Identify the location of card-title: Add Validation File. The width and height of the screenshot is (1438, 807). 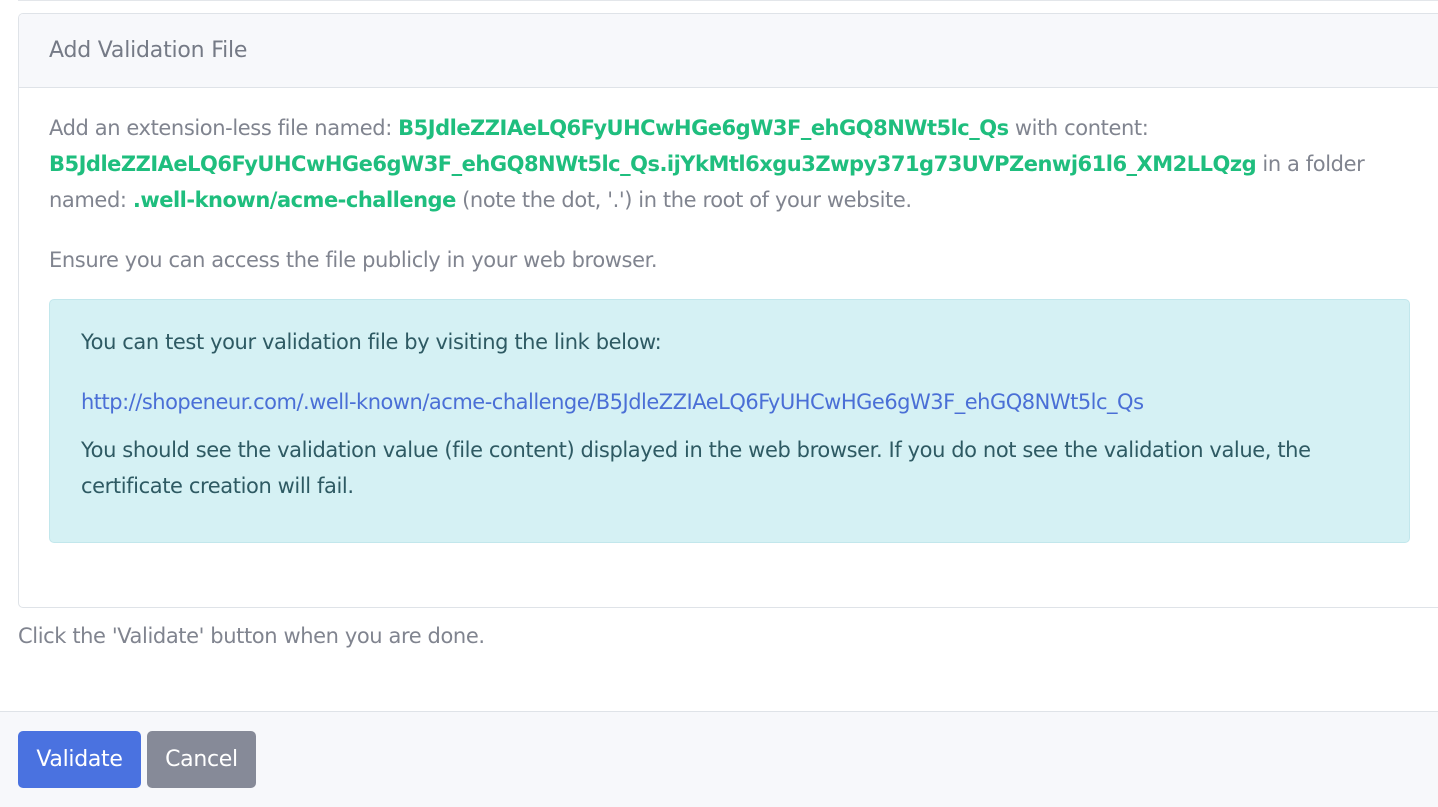
(148, 50).